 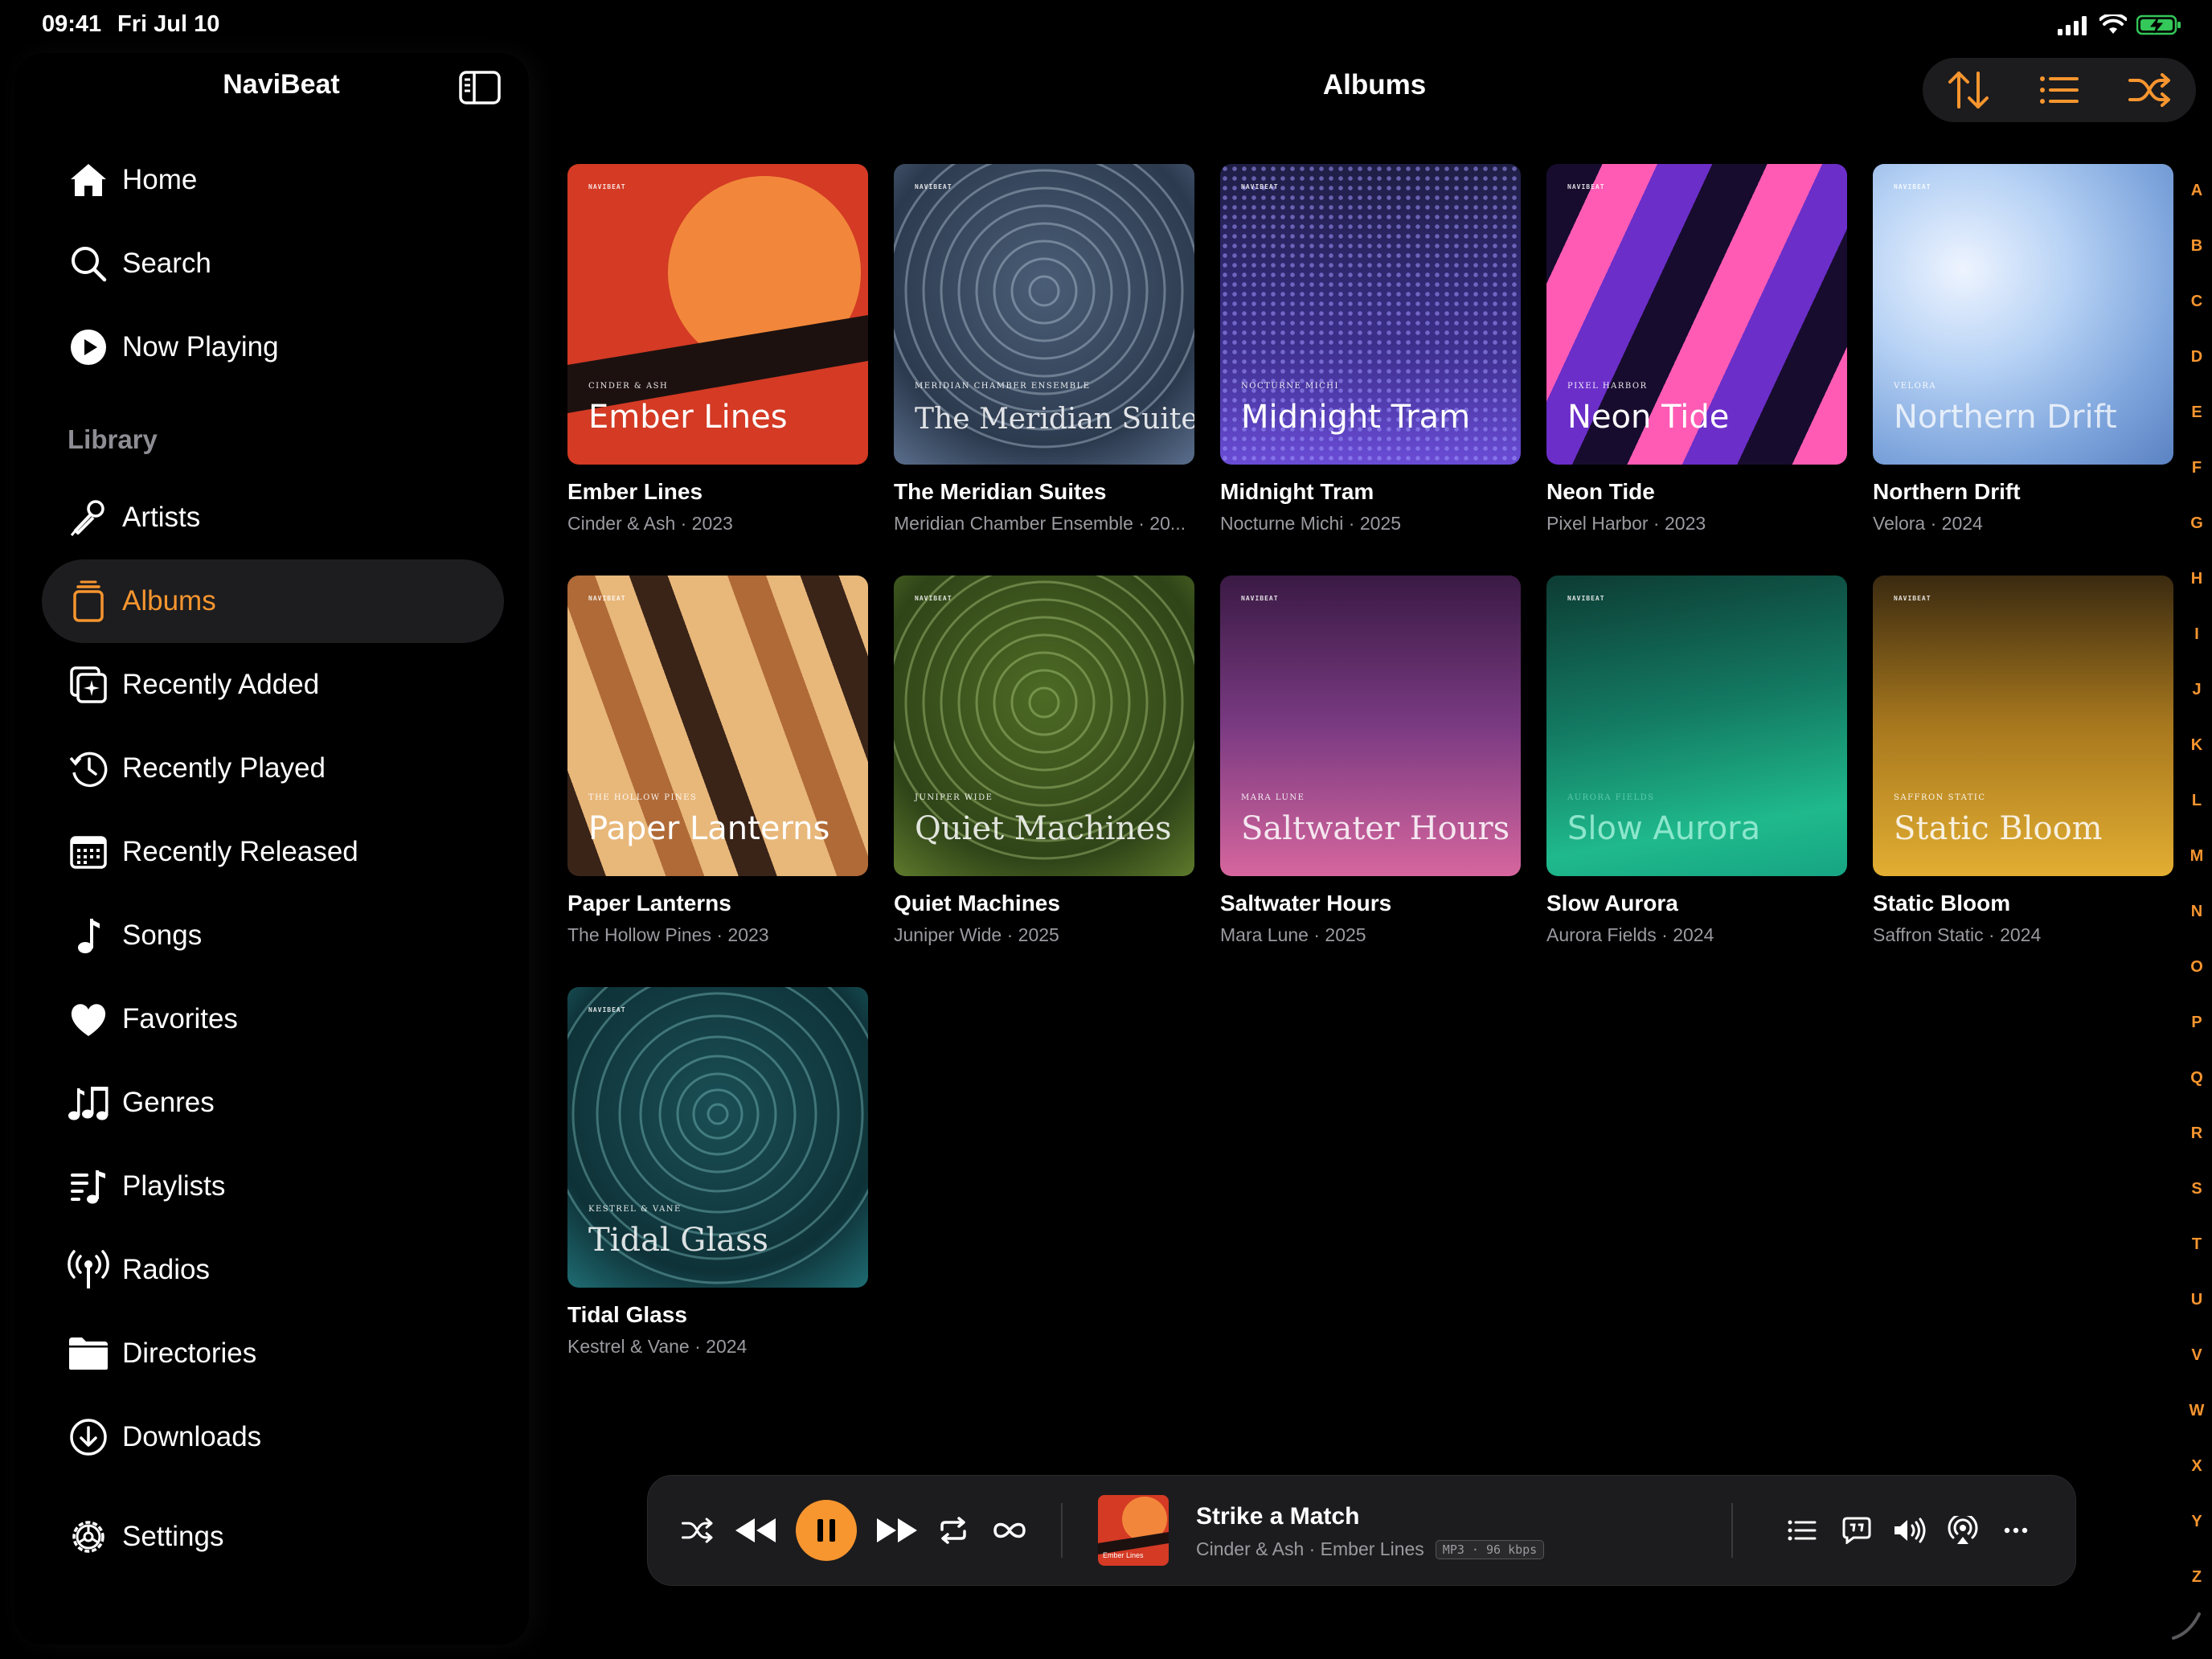 I want to click on alphabet-index-letter: T, so click(x=2196, y=1244).